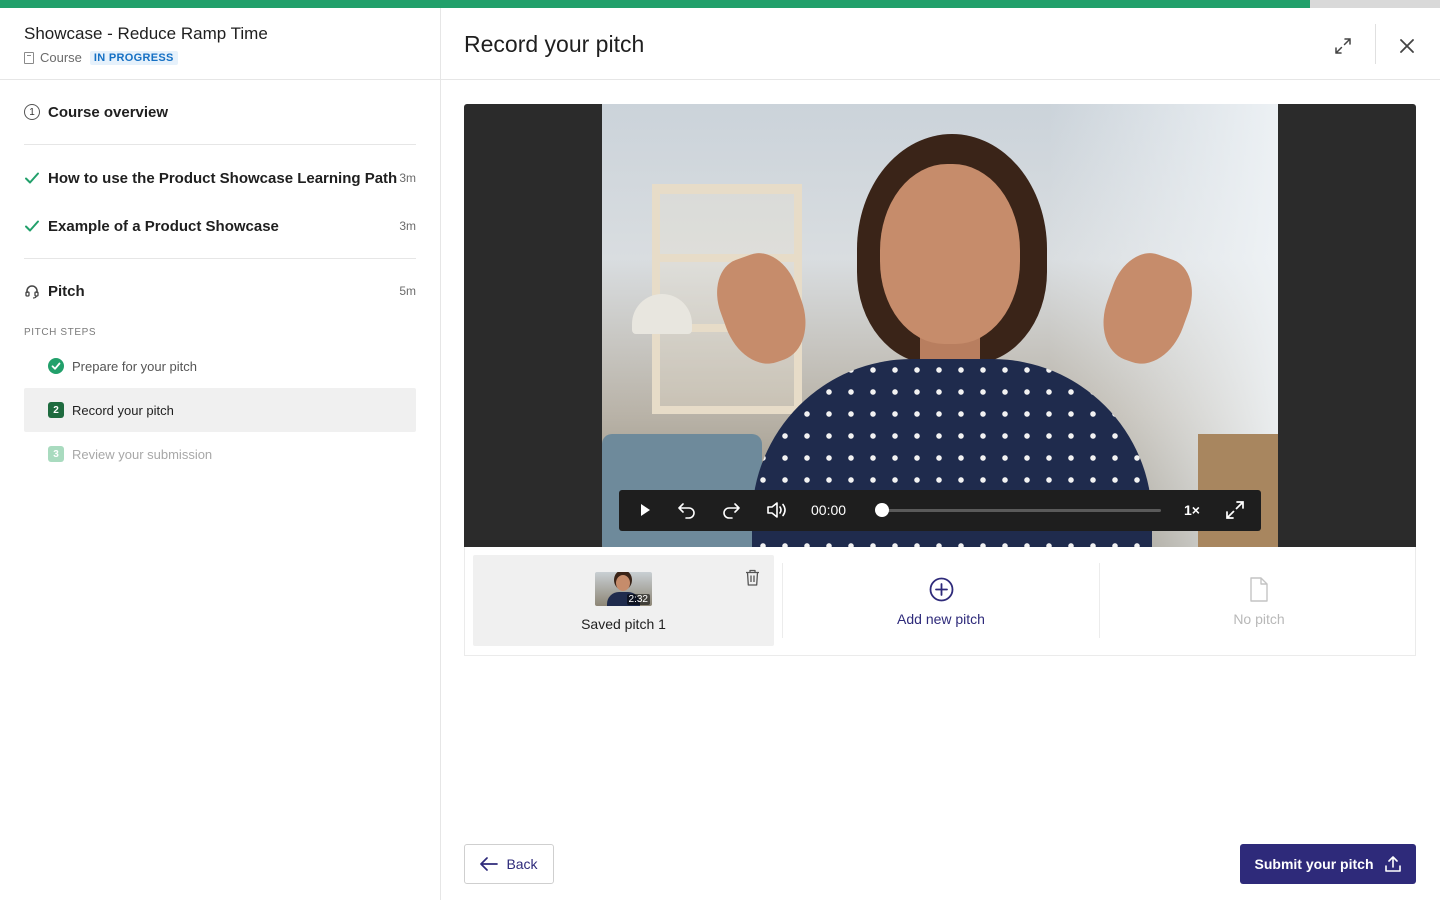 This screenshot has height=900, width=1440. Describe the element at coordinates (829, 510) in the screenshot. I see `current-time: 00:00` at that location.